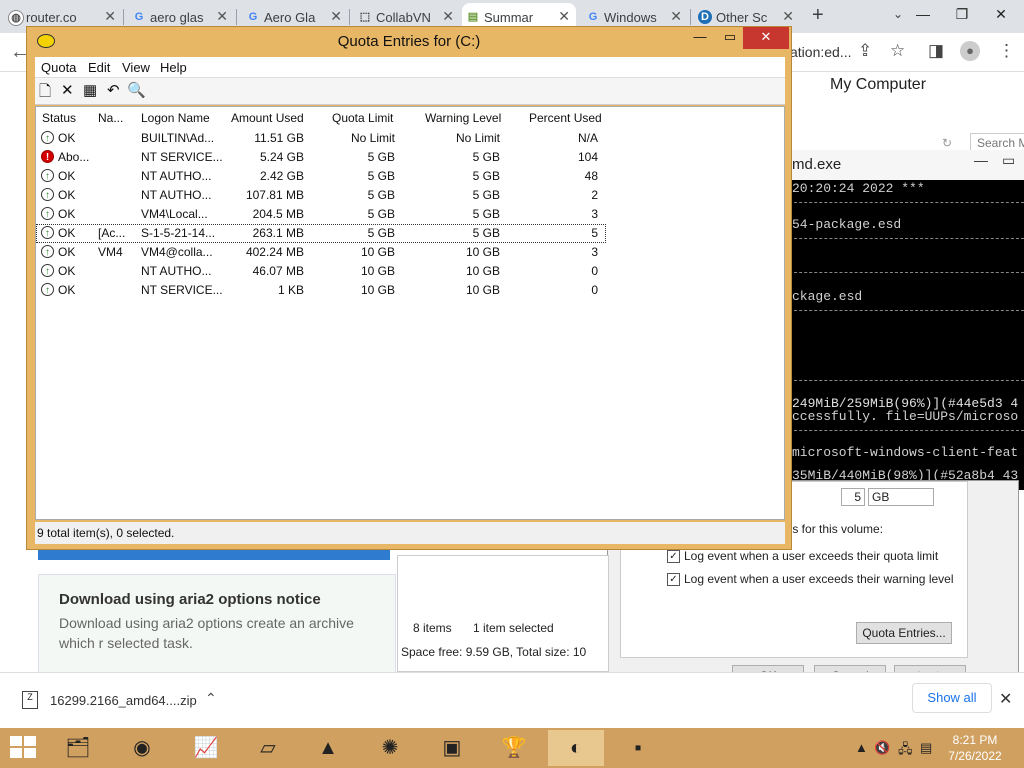 The width and height of the screenshot is (1024, 768). What do you see at coordinates (390, 748) in the screenshot?
I see `settings-icon: ✺` at bounding box center [390, 748].